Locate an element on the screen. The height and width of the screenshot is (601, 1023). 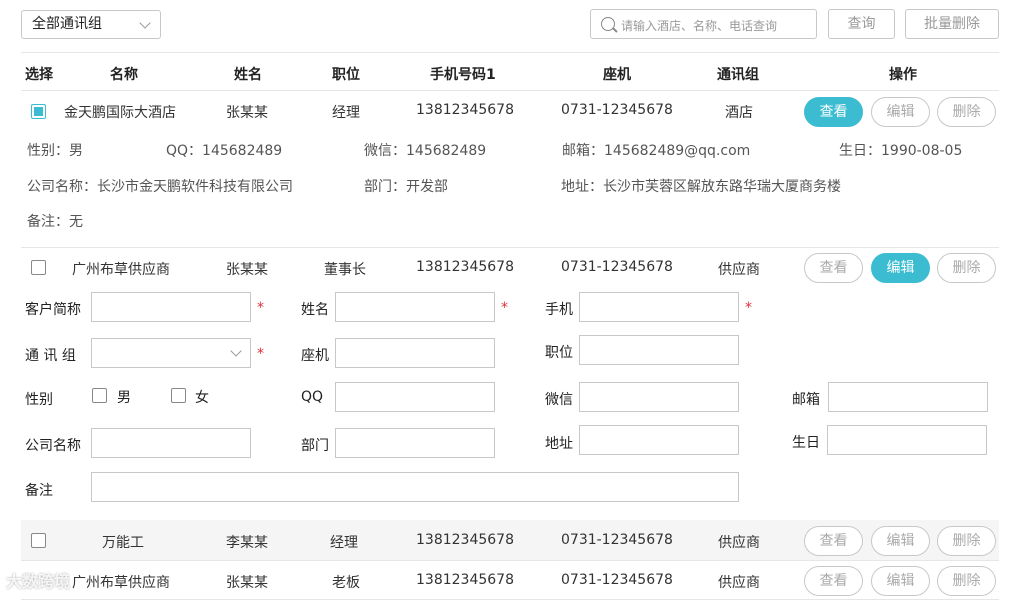
position-input is located at coordinates (659, 350).